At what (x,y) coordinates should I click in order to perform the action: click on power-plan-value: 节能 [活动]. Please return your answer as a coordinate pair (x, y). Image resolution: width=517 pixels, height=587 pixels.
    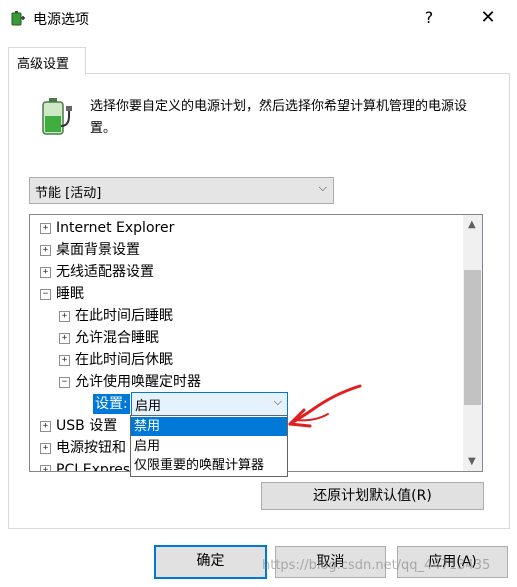
    Looking at the image, I should click on (68, 193).